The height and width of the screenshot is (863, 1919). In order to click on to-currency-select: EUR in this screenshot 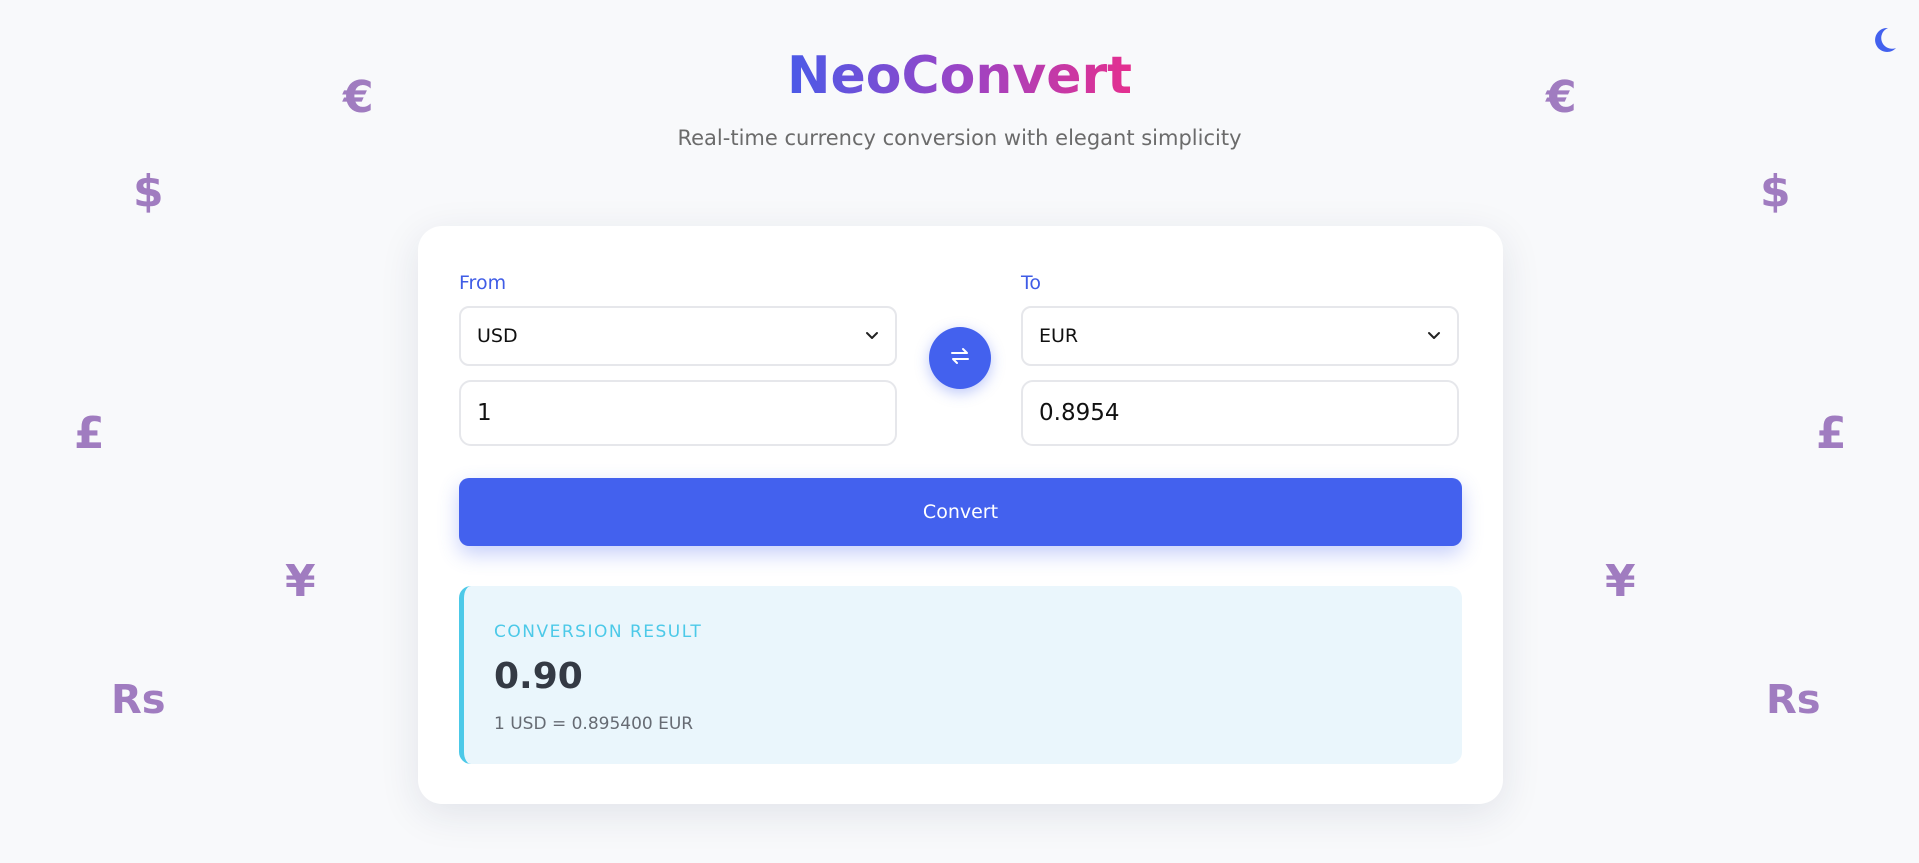, I will do `click(1240, 336)`.